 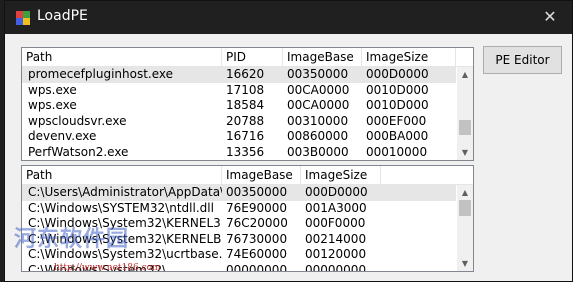 I want to click on list-item: wps.exe 17108 00CA0000 0010D000, so click(x=239, y=91).